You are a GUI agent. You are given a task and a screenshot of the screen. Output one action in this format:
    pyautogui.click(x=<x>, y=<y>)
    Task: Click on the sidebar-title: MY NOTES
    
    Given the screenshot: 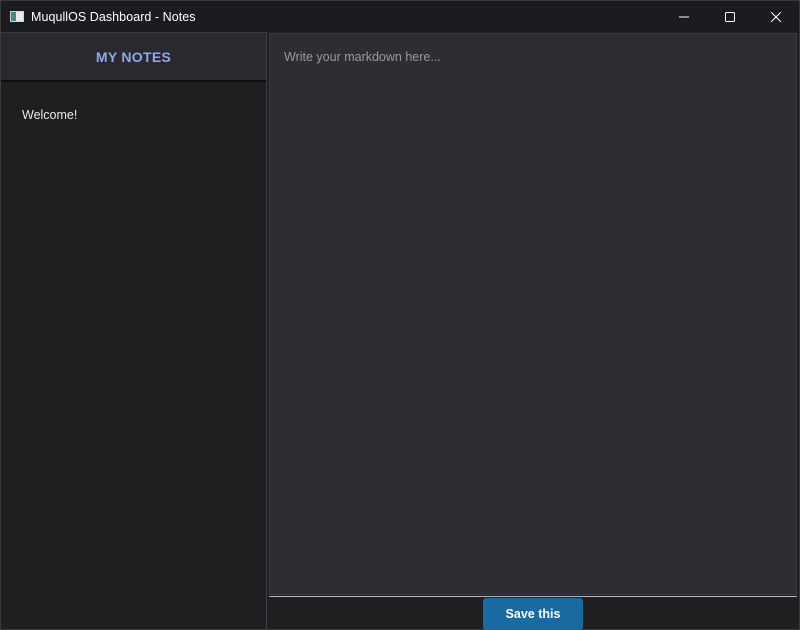 What is the action you would take?
    pyautogui.click(x=133, y=56)
    